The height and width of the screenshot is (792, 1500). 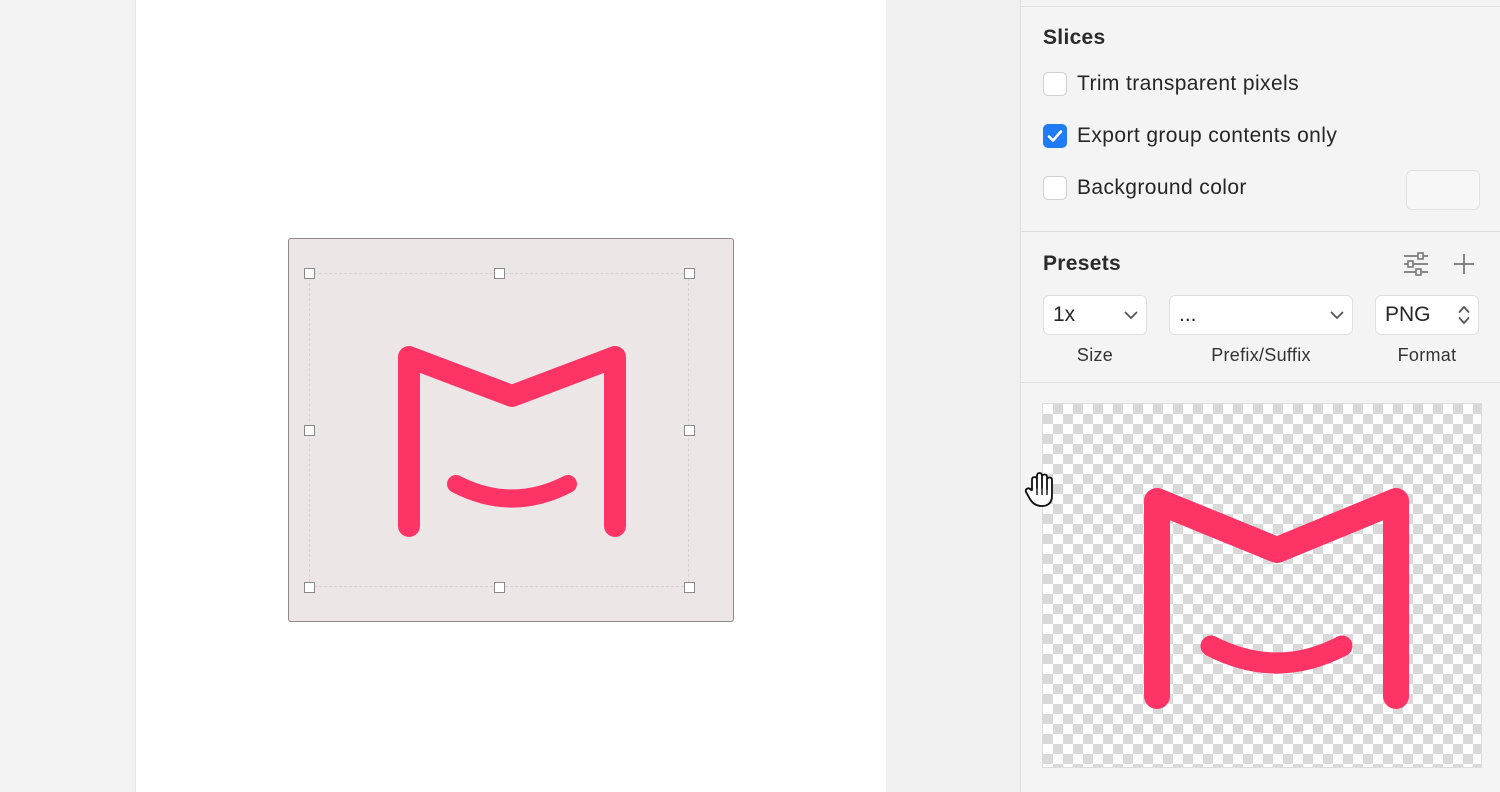 I want to click on preset-settings-icon, so click(x=1416, y=264).